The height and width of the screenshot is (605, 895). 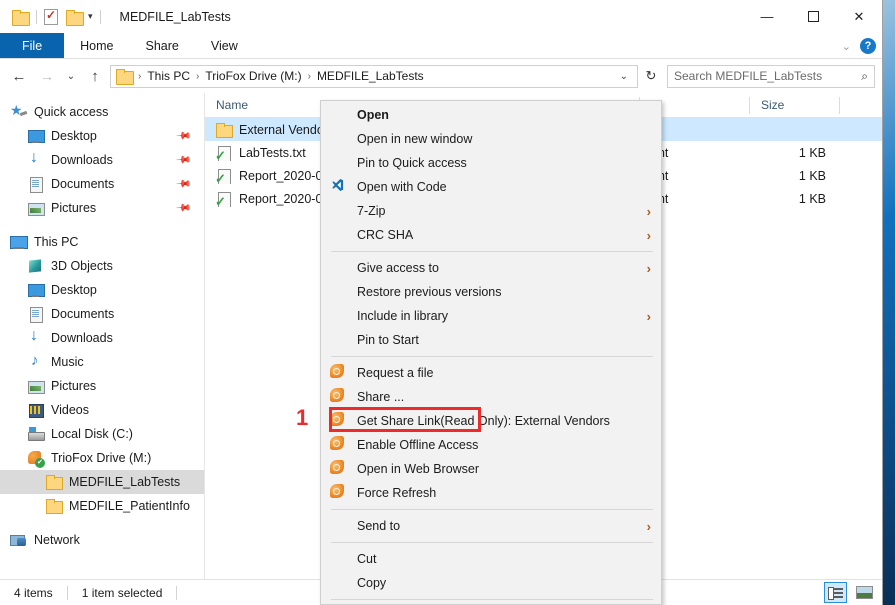 What do you see at coordinates (864, 75) in the screenshot?
I see `search-icon: ⌕` at bounding box center [864, 75].